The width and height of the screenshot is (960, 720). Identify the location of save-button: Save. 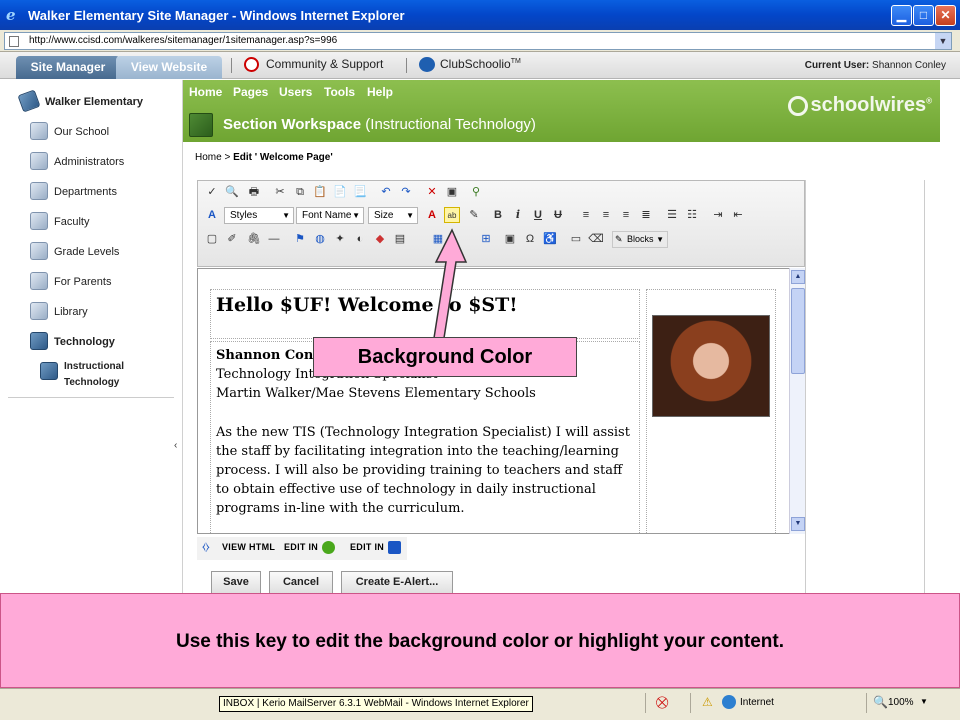
(236, 582).